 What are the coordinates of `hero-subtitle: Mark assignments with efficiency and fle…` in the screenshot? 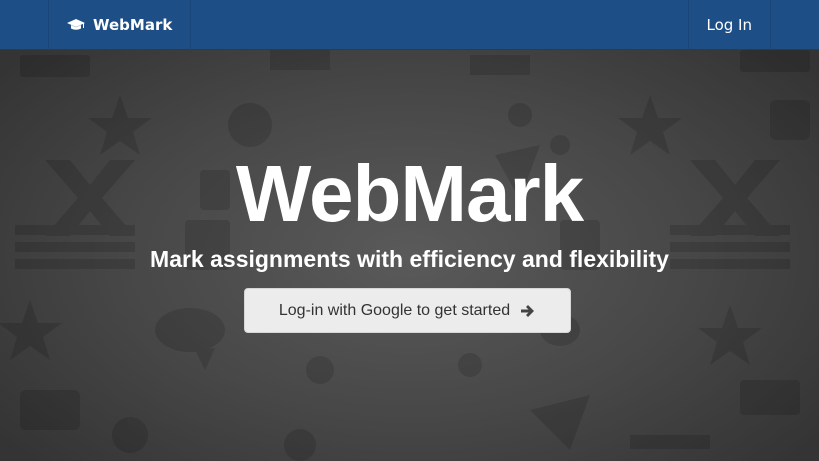 It's located at (409, 259).